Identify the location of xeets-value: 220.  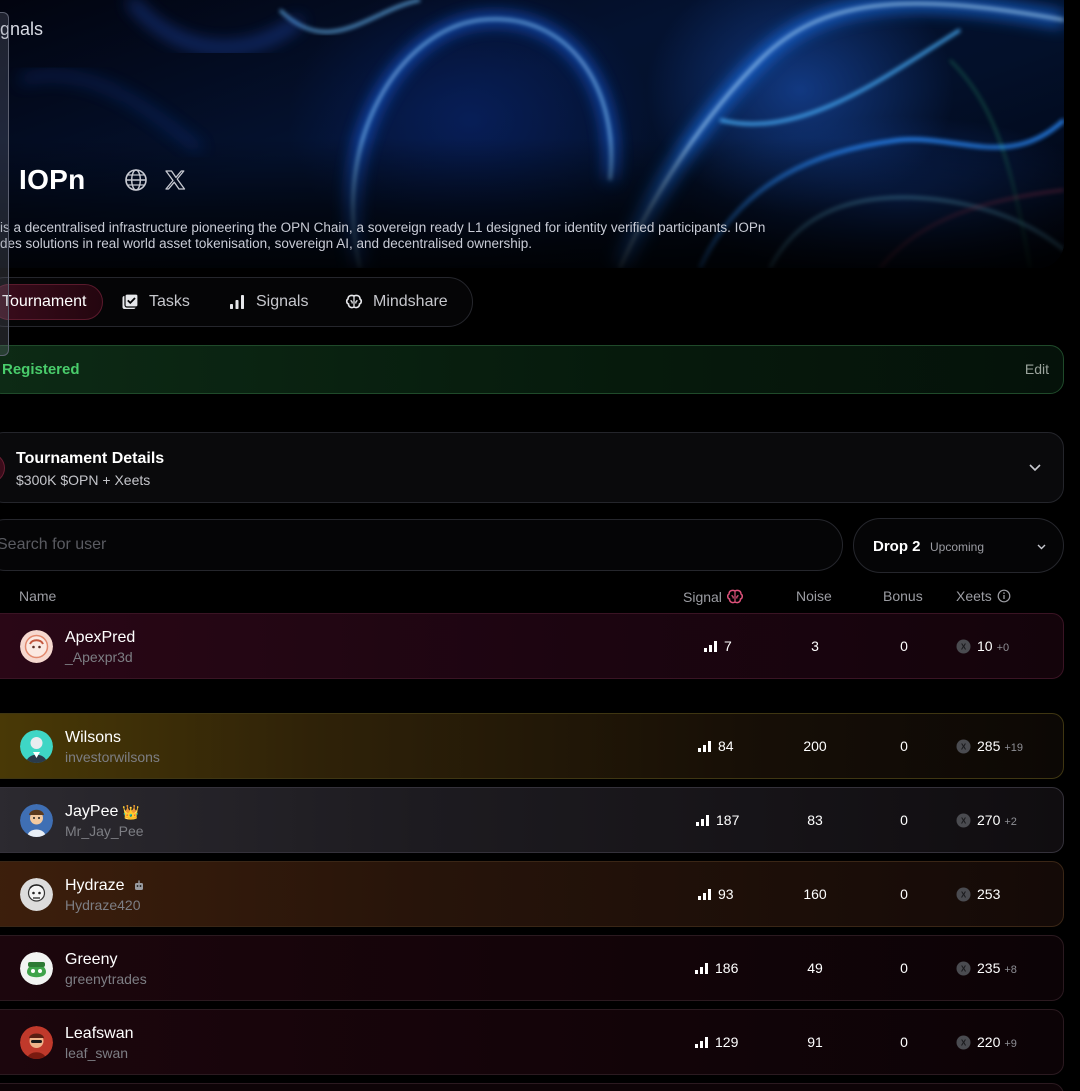
(989, 1042).